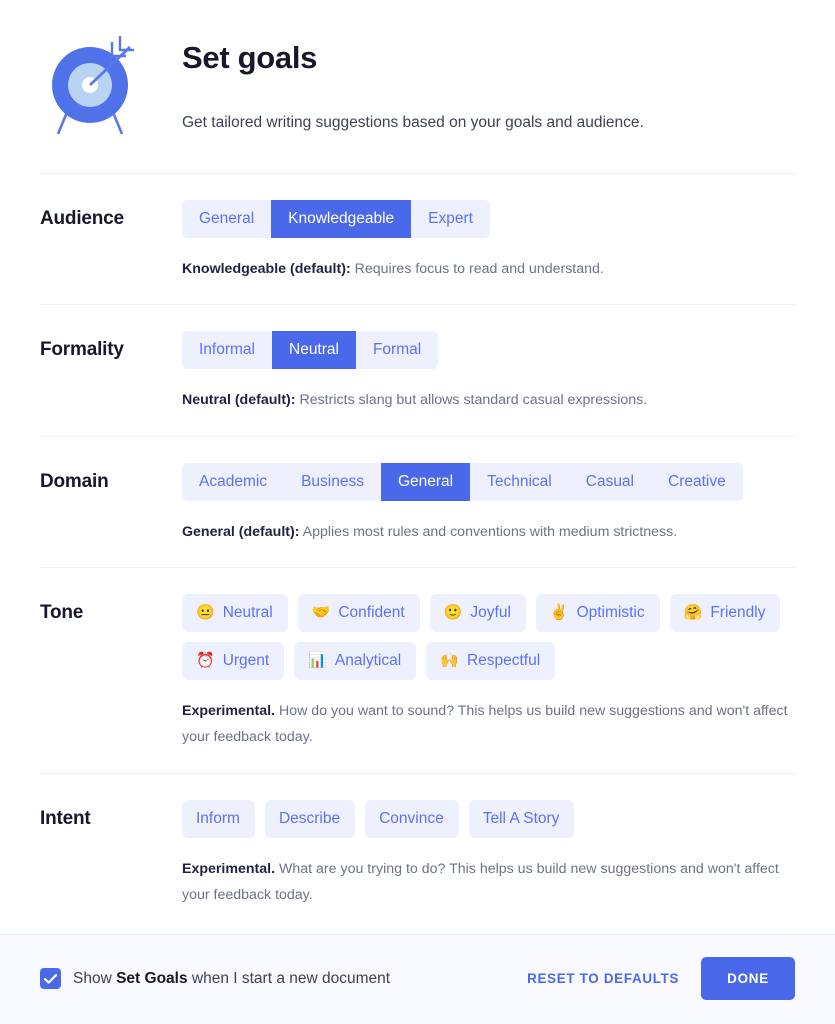 Image resolution: width=835 pixels, height=1024 pixels. I want to click on segmented-control-audience: General Knowledgeable Expert, so click(336, 219).